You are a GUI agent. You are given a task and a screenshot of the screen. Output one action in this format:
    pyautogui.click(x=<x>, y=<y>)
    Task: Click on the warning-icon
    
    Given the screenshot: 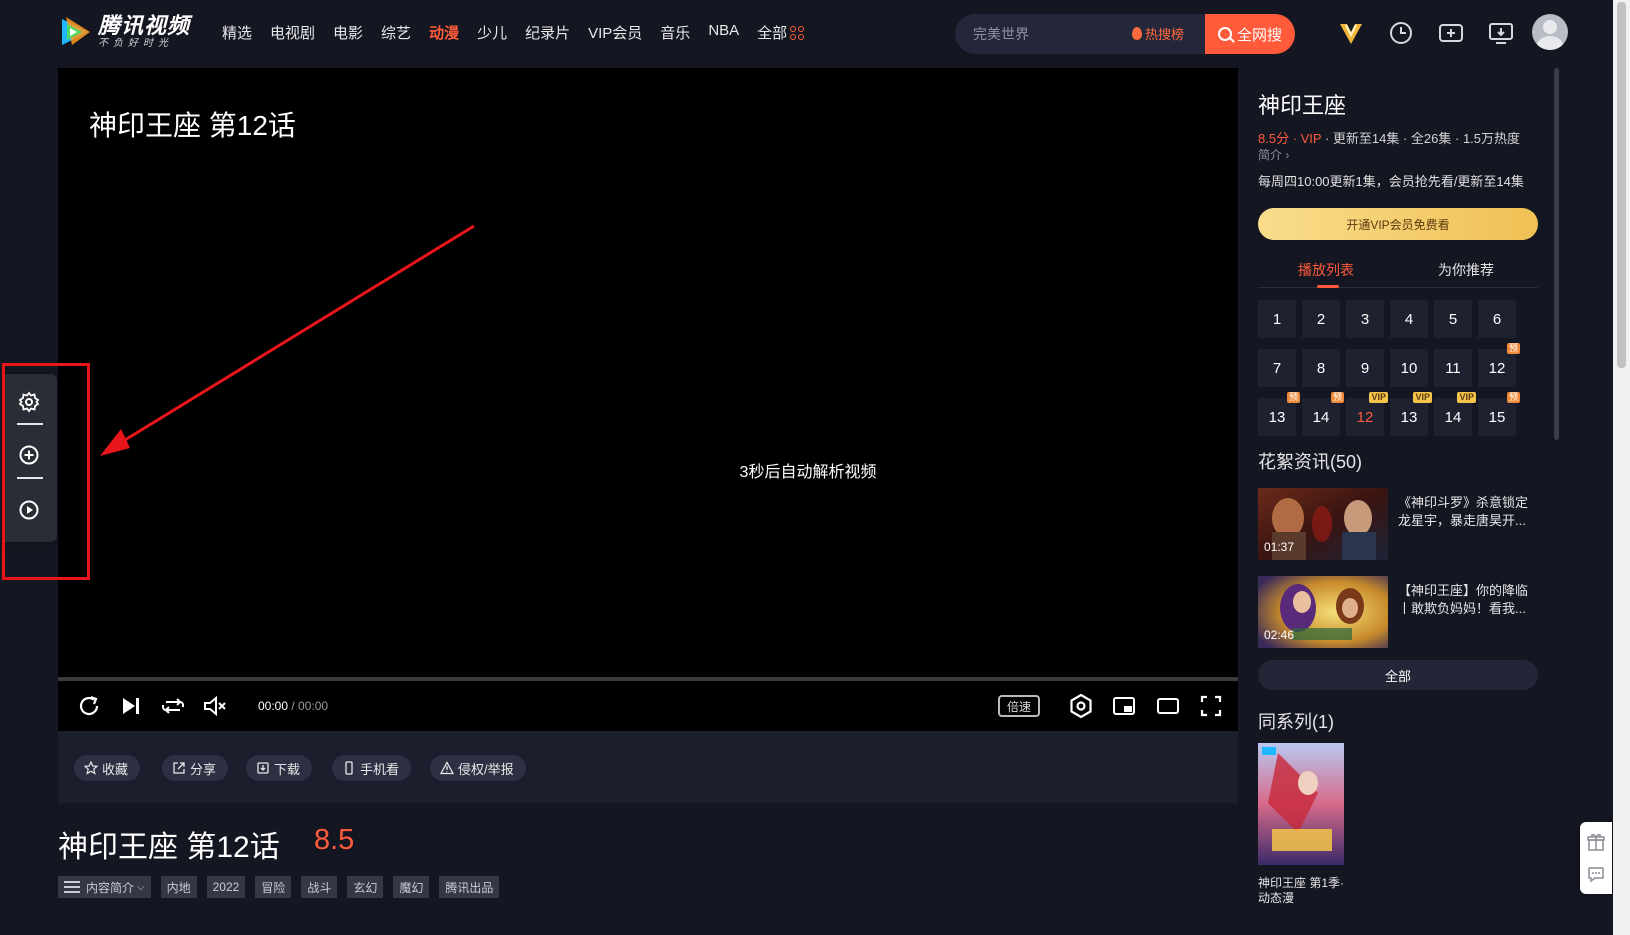 What is the action you would take?
    pyautogui.click(x=447, y=768)
    